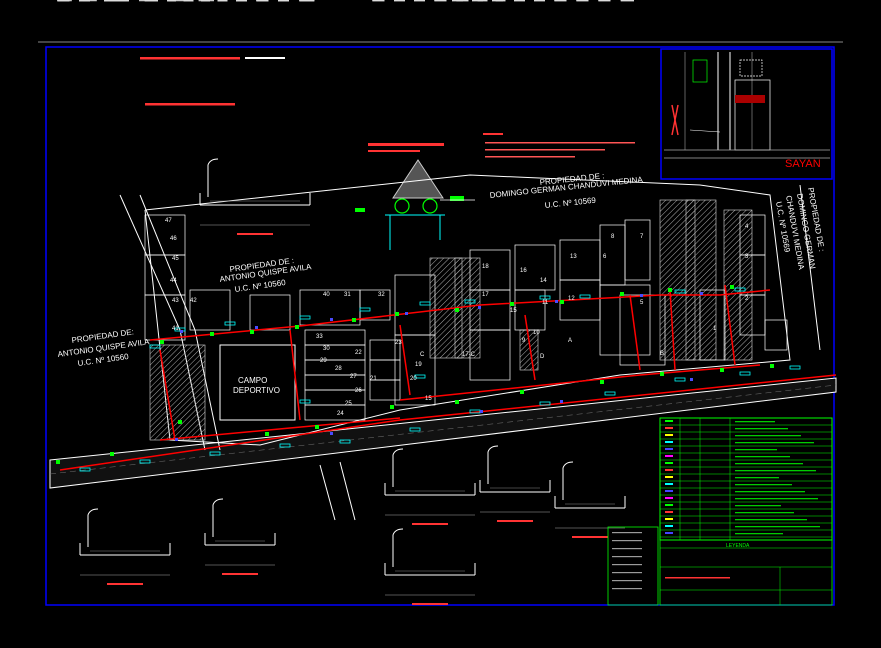 The height and width of the screenshot is (648, 881). I want to click on table2-title, so click(190, 104).